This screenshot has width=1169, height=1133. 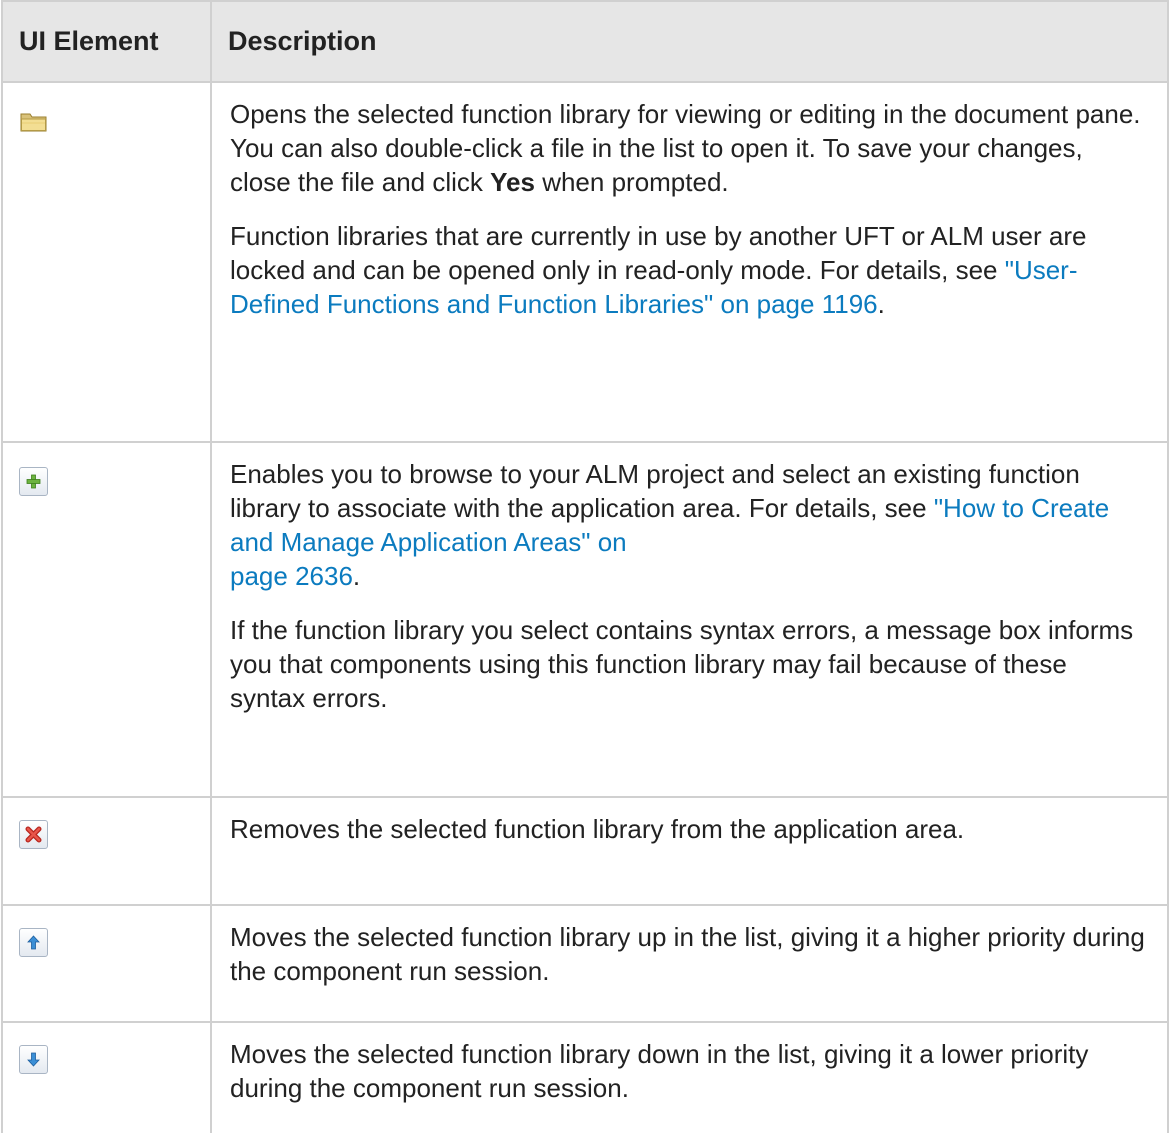 I want to click on table-header-row: UI Element Description, so click(x=585, y=41).